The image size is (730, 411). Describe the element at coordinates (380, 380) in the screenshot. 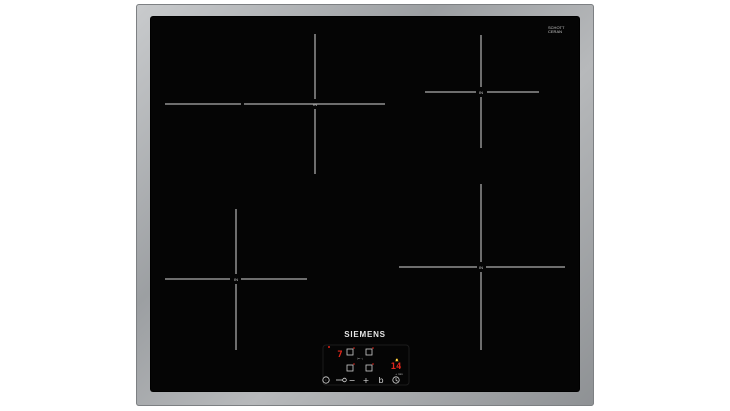

I see `boost-icon: b` at that location.